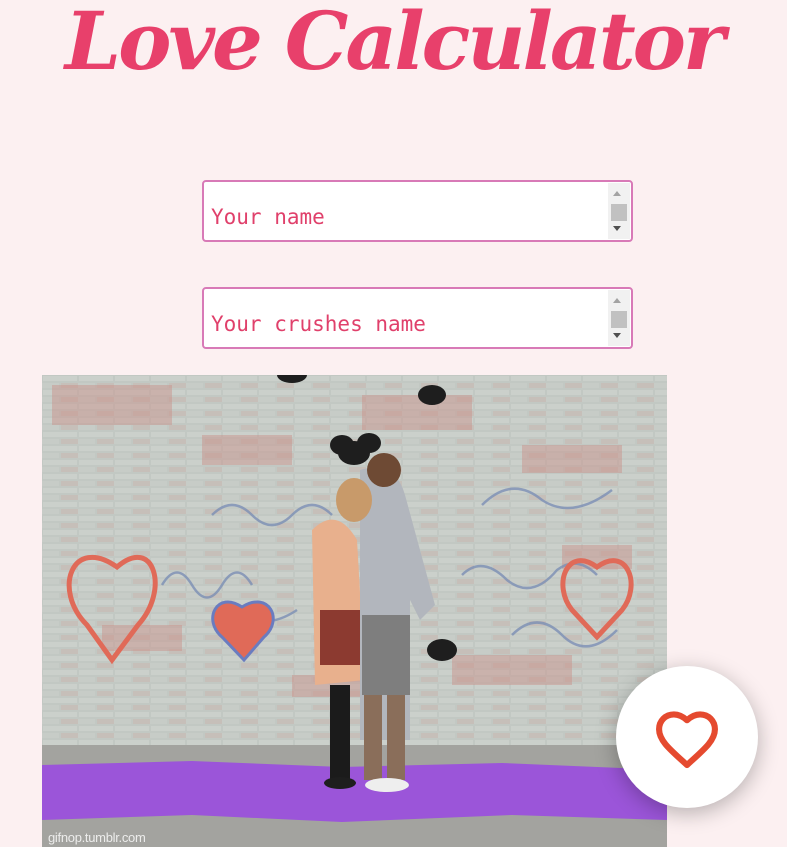 Image resolution: width=787 pixels, height=847 pixels. What do you see at coordinates (394, 44) in the screenshot?
I see `page-title: Love Calculator` at bounding box center [394, 44].